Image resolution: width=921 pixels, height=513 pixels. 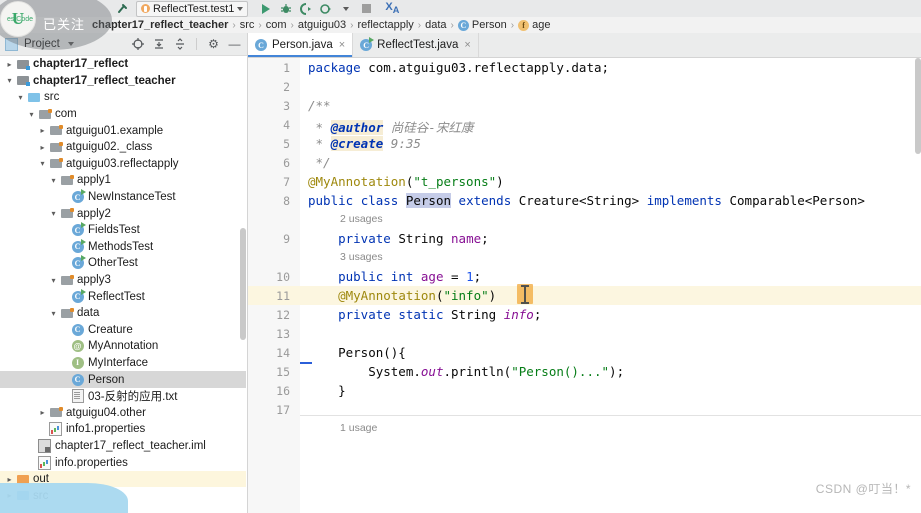 I want to click on tree-item-myinterface: I MyInterface, so click(x=123, y=363).